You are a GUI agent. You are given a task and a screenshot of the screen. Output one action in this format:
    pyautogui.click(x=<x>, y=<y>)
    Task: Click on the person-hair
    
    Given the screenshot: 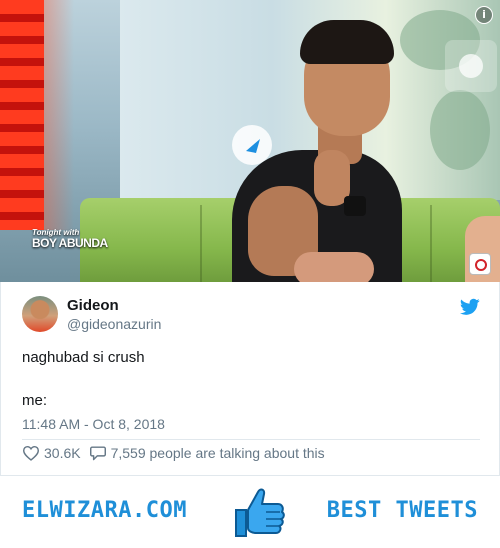 What is the action you would take?
    pyautogui.click(x=347, y=42)
    